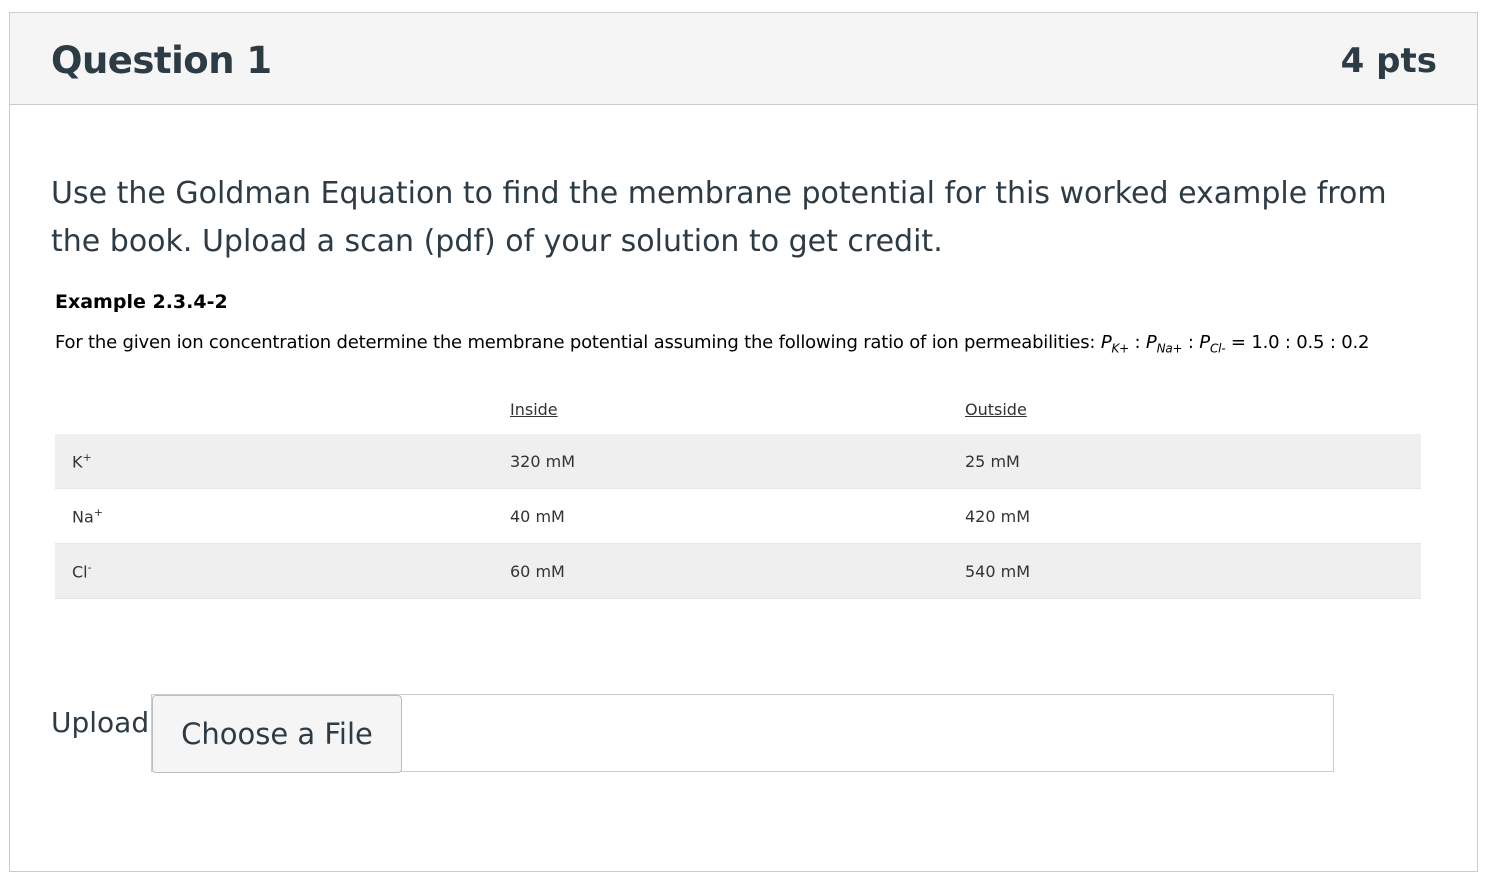  I want to click on ion-cell: Na+, so click(282, 516).